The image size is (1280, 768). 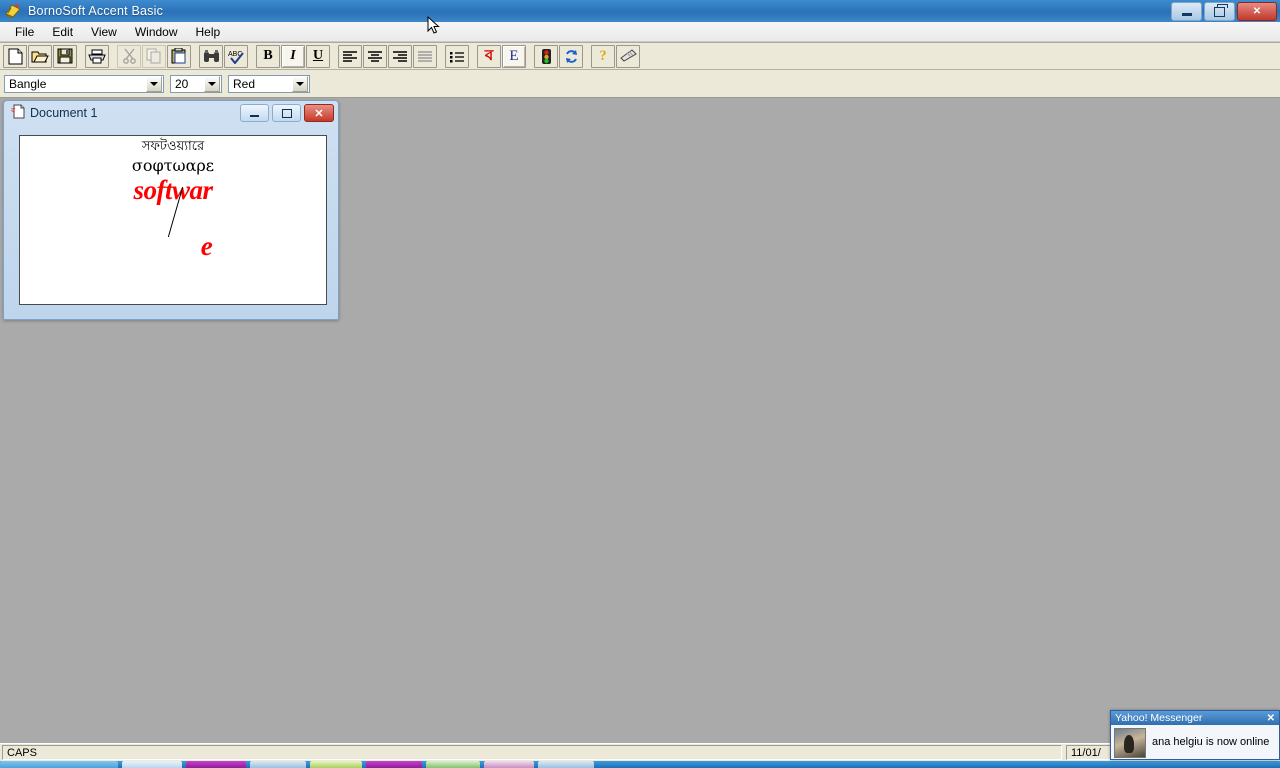 What do you see at coordinates (269, 83) in the screenshot?
I see `font-color-combobox: Red` at bounding box center [269, 83].